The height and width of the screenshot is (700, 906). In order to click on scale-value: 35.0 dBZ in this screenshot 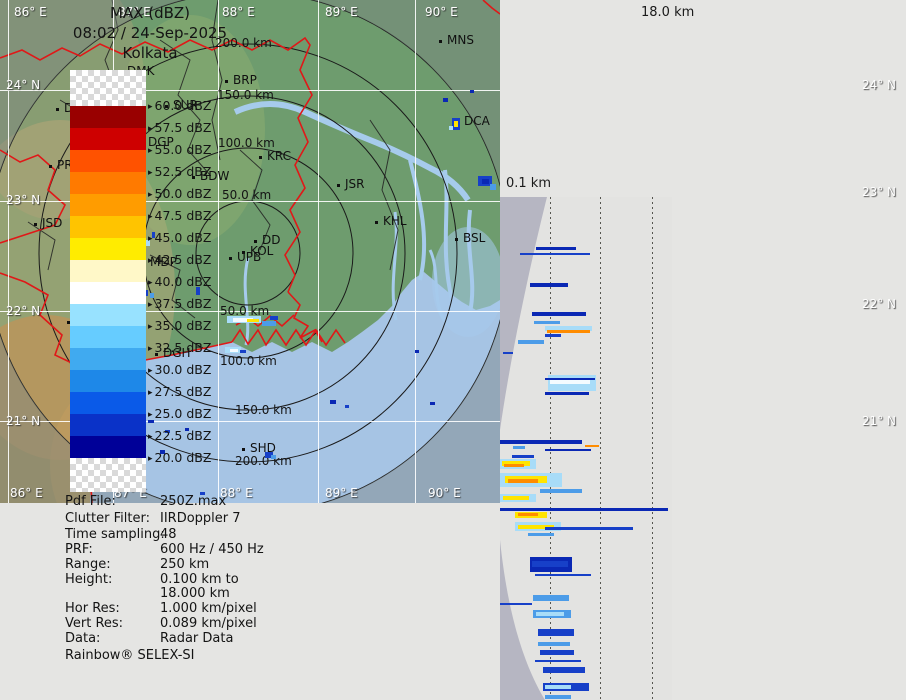, I will do `click(183, 325)`.